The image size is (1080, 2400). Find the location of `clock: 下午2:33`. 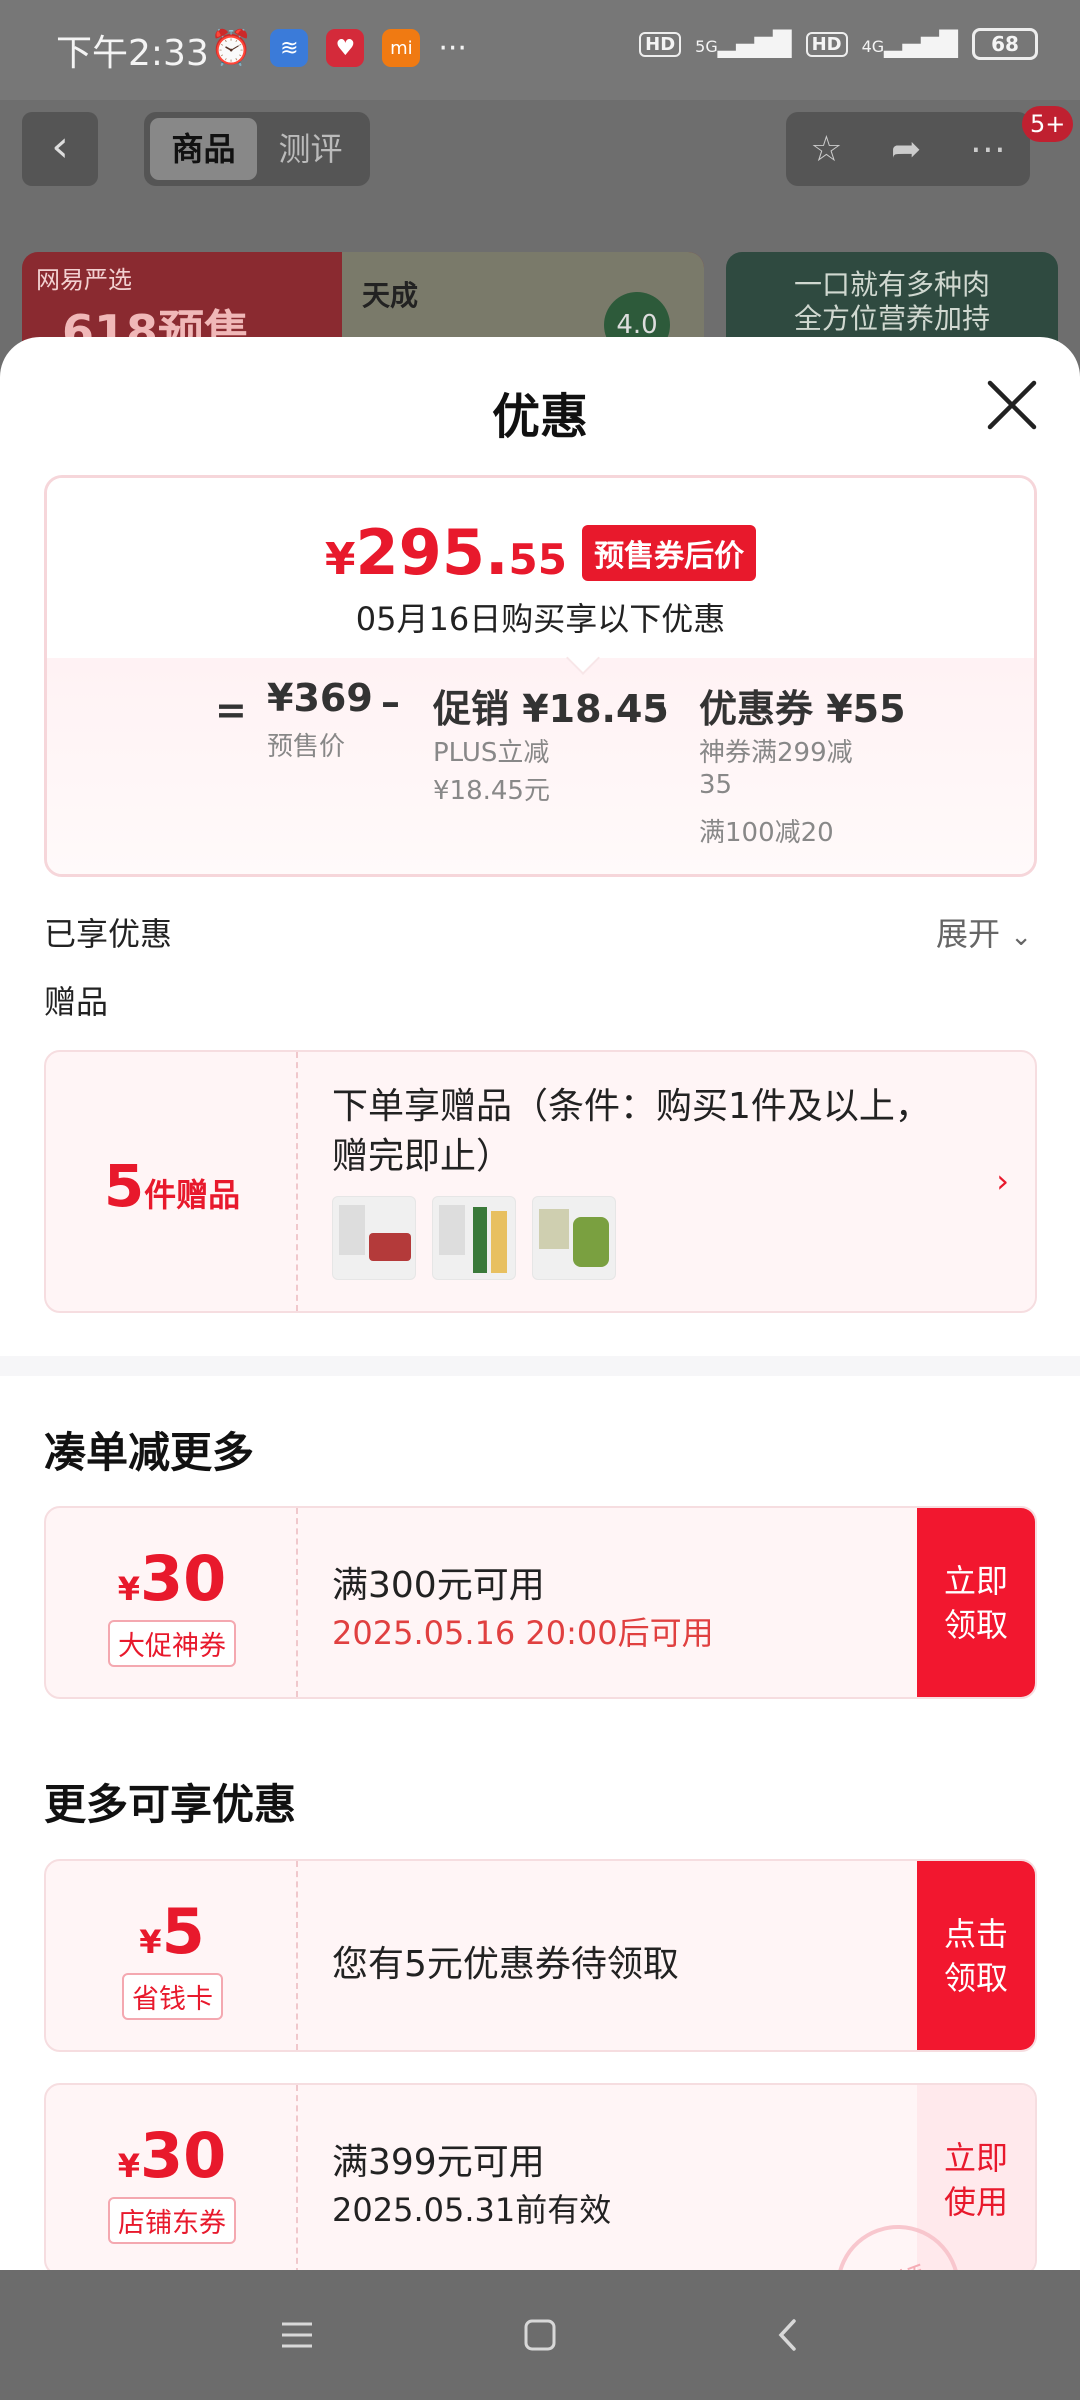

clock: 下午2:33 is located at coordinates (132, 53).